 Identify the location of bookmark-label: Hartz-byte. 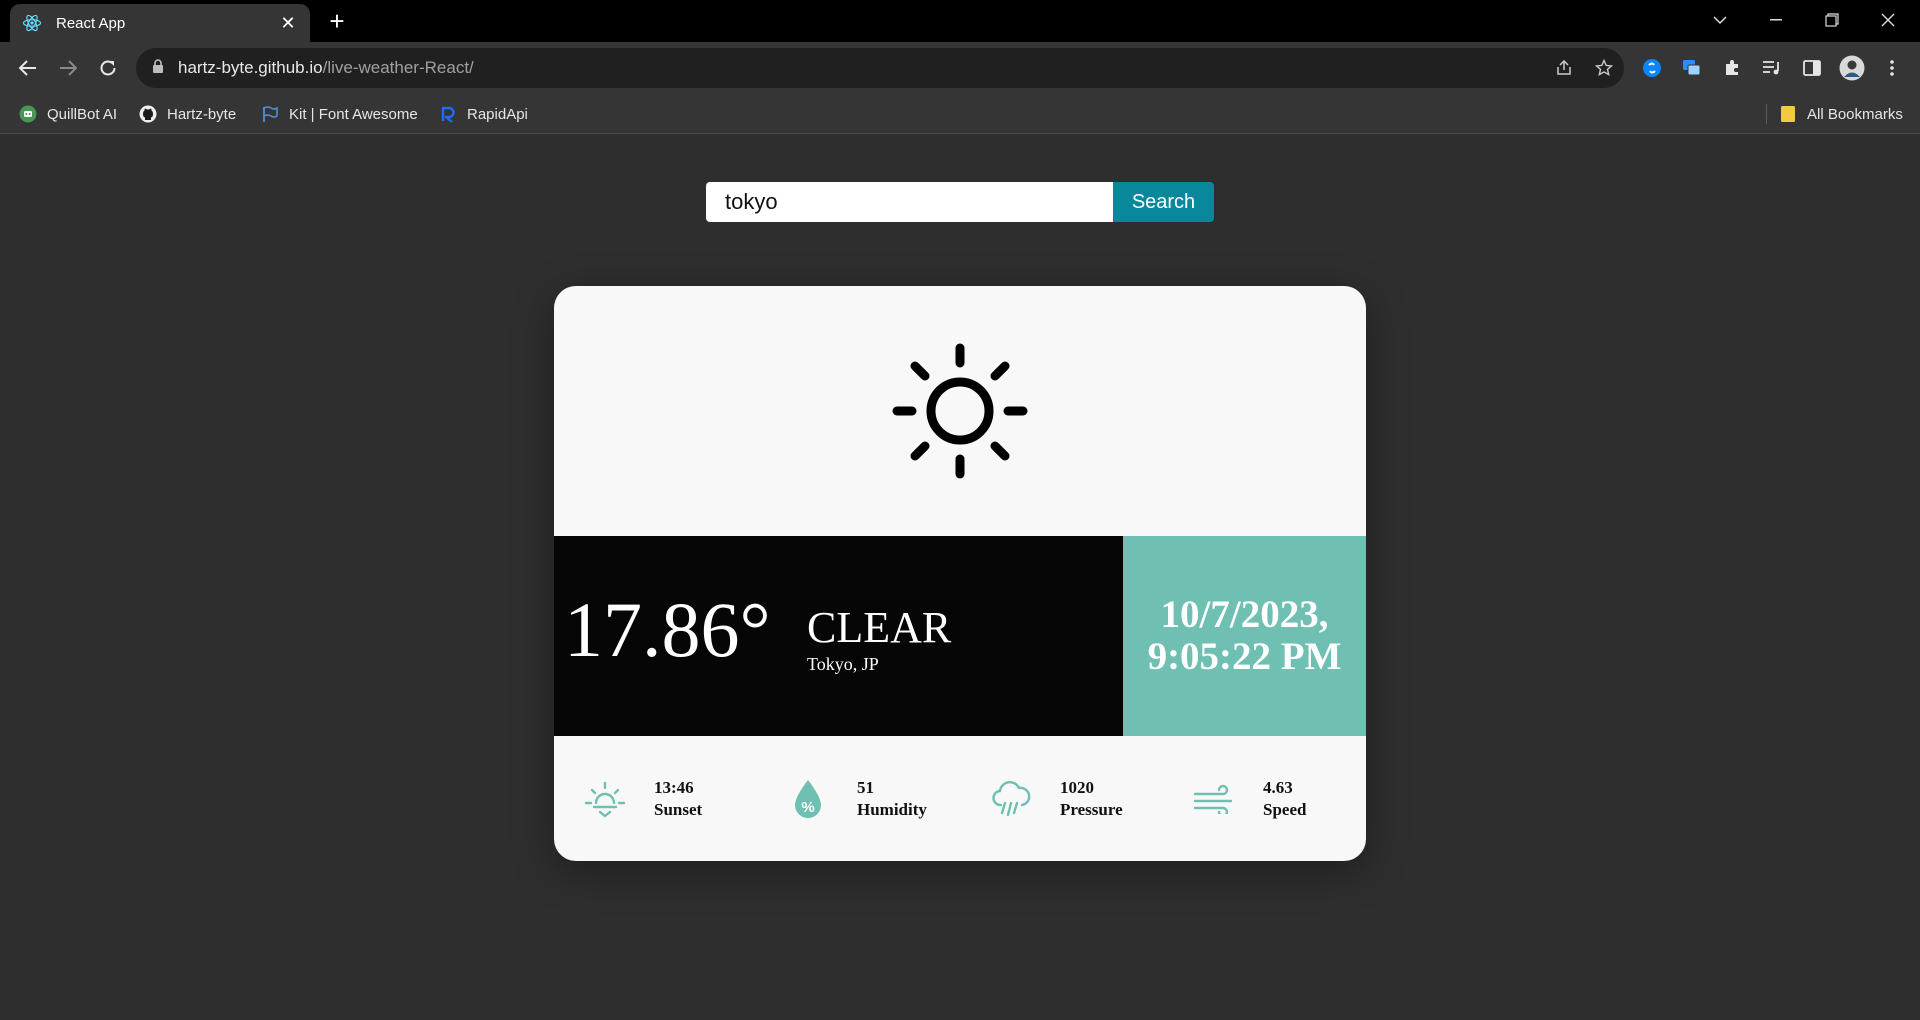
(202, 114).